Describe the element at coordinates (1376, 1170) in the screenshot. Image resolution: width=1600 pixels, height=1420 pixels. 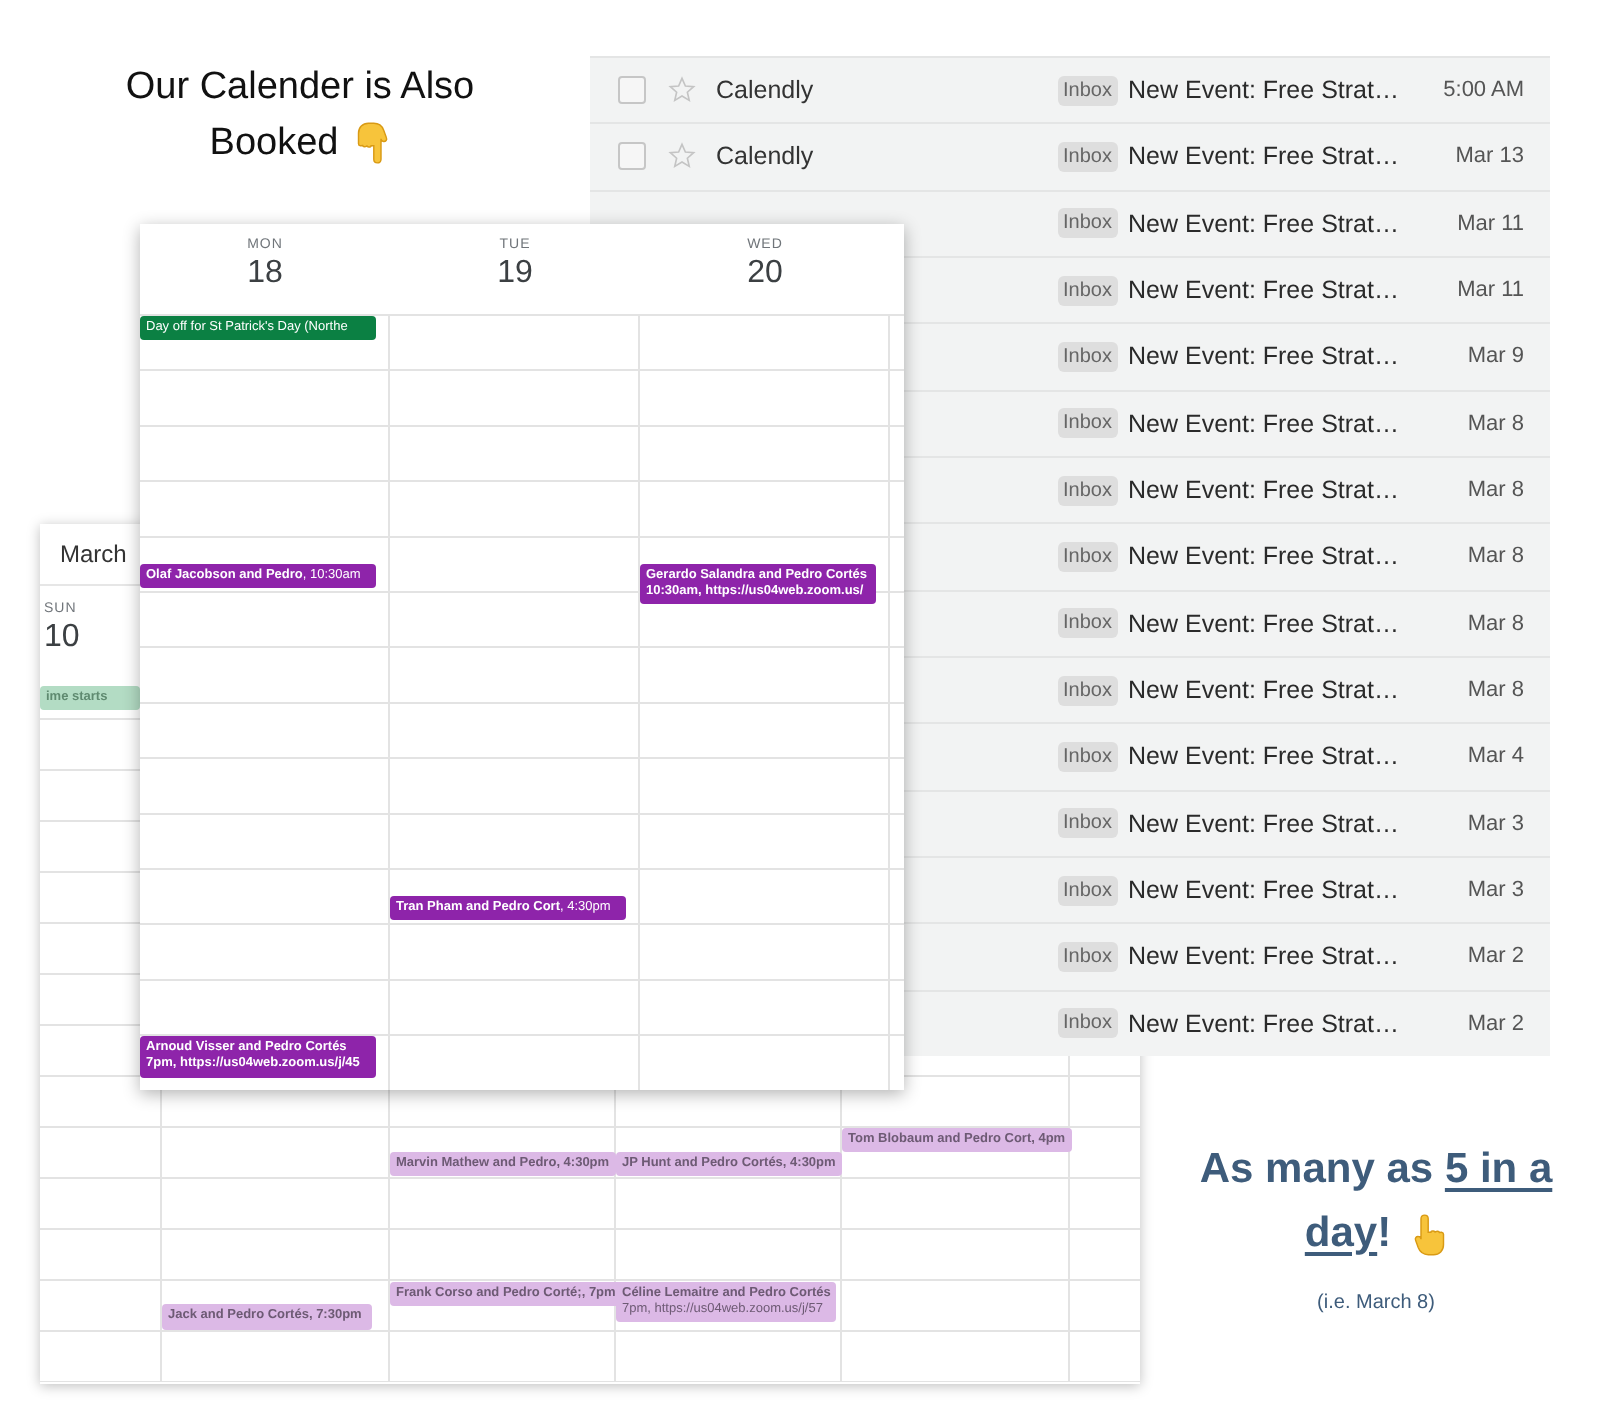
I see `headline-text: As many as 5 in a` at that location.